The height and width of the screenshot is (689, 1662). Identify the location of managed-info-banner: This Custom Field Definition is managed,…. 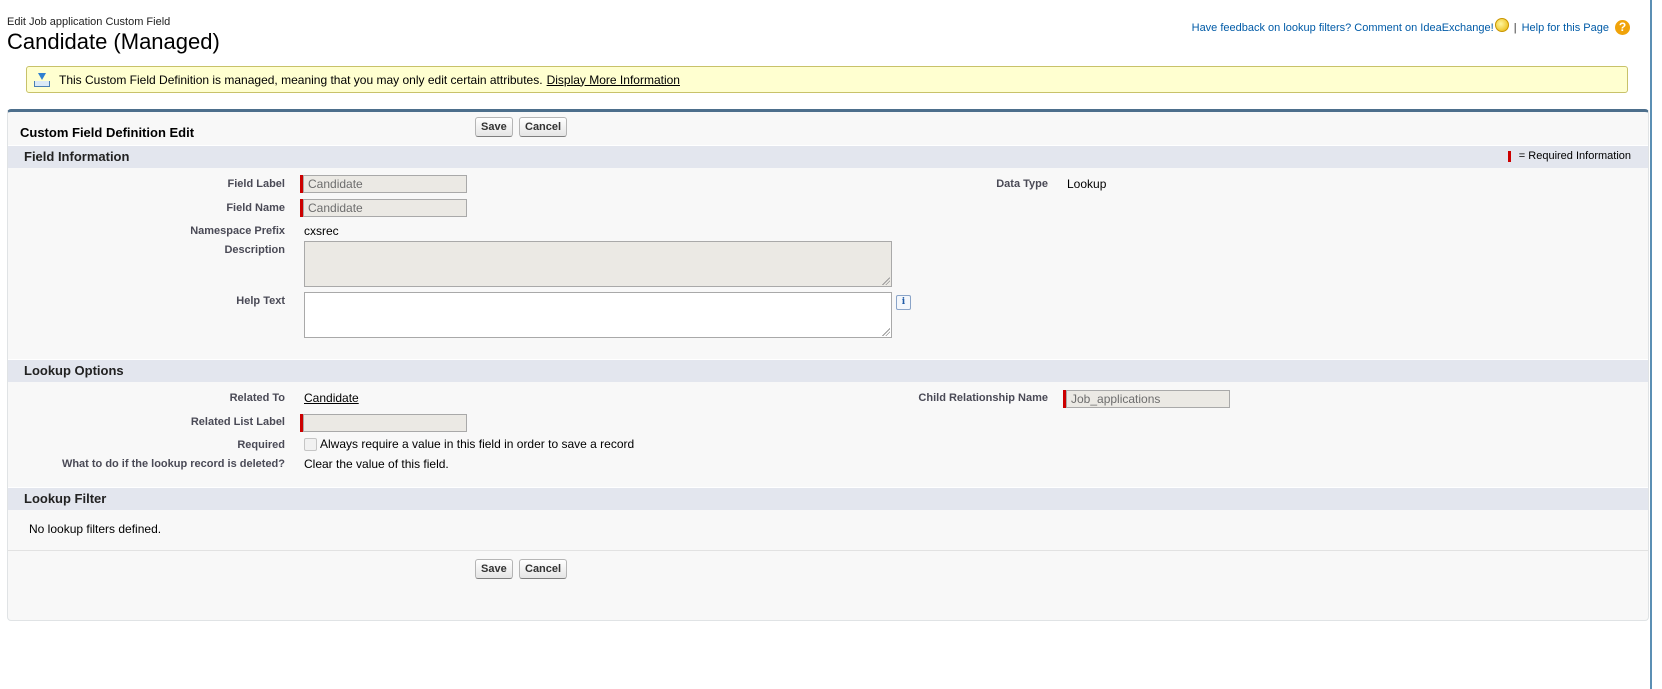
(827, 79).